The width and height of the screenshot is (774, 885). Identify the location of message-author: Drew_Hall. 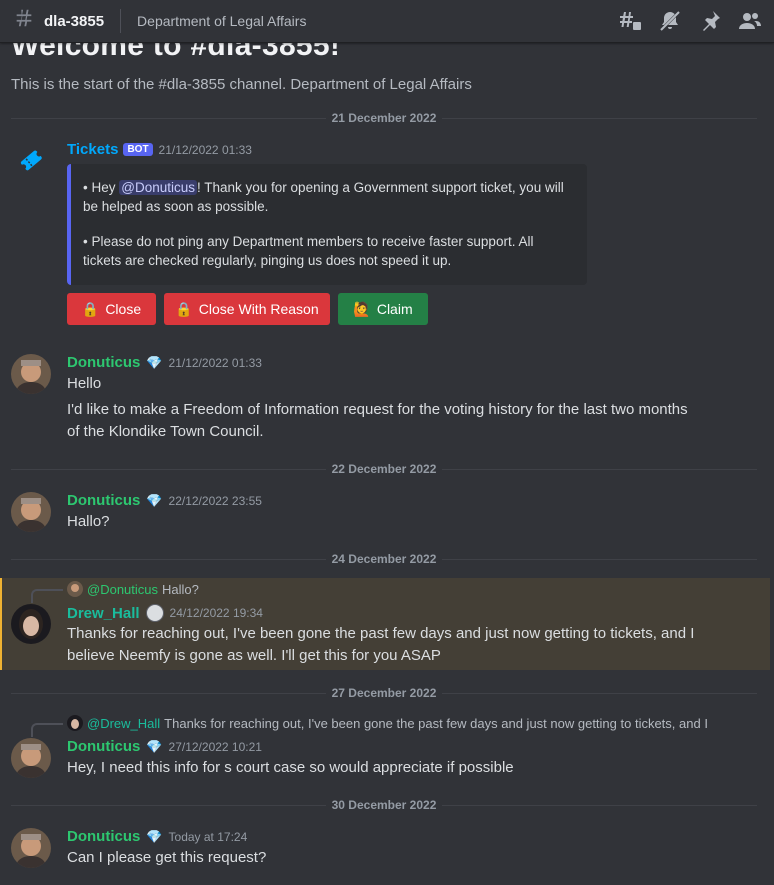
(103, 613).